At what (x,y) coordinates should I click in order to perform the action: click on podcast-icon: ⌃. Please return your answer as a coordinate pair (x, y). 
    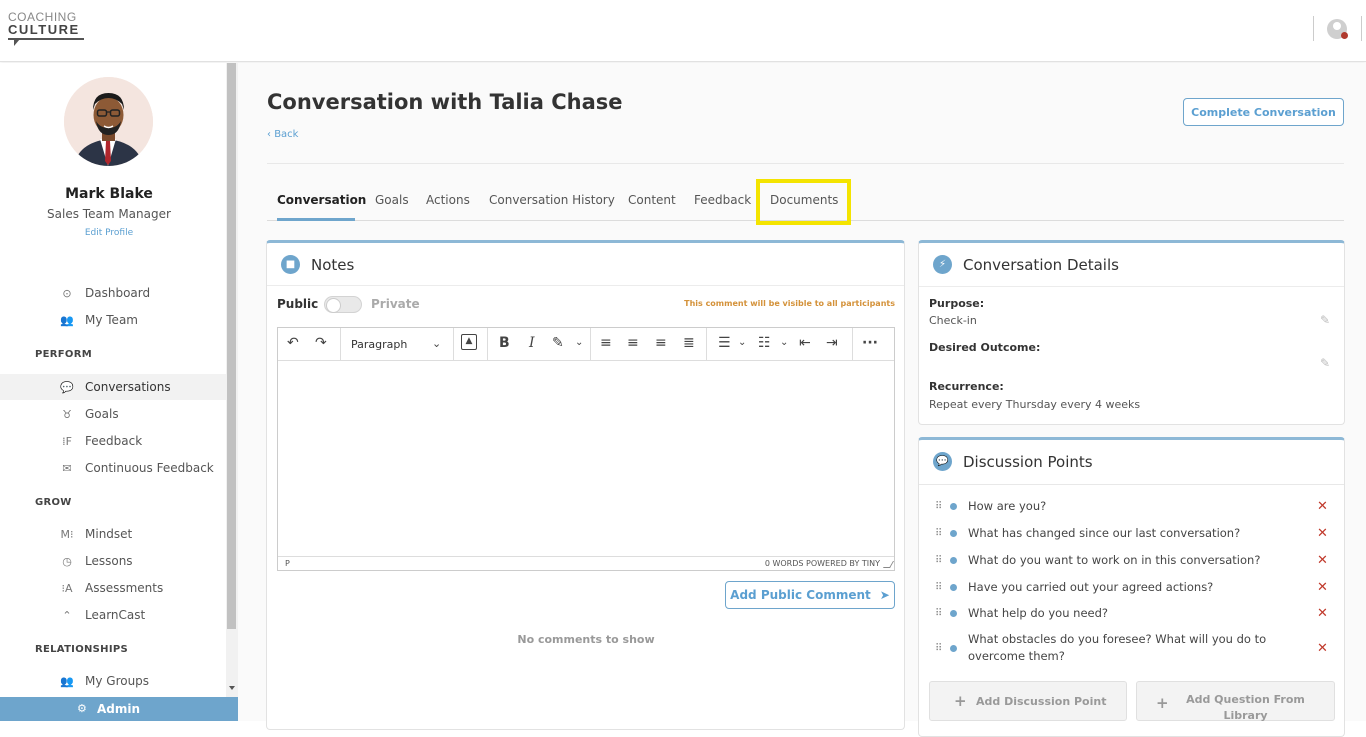
    Looking at the image, I should click on (67, 615).